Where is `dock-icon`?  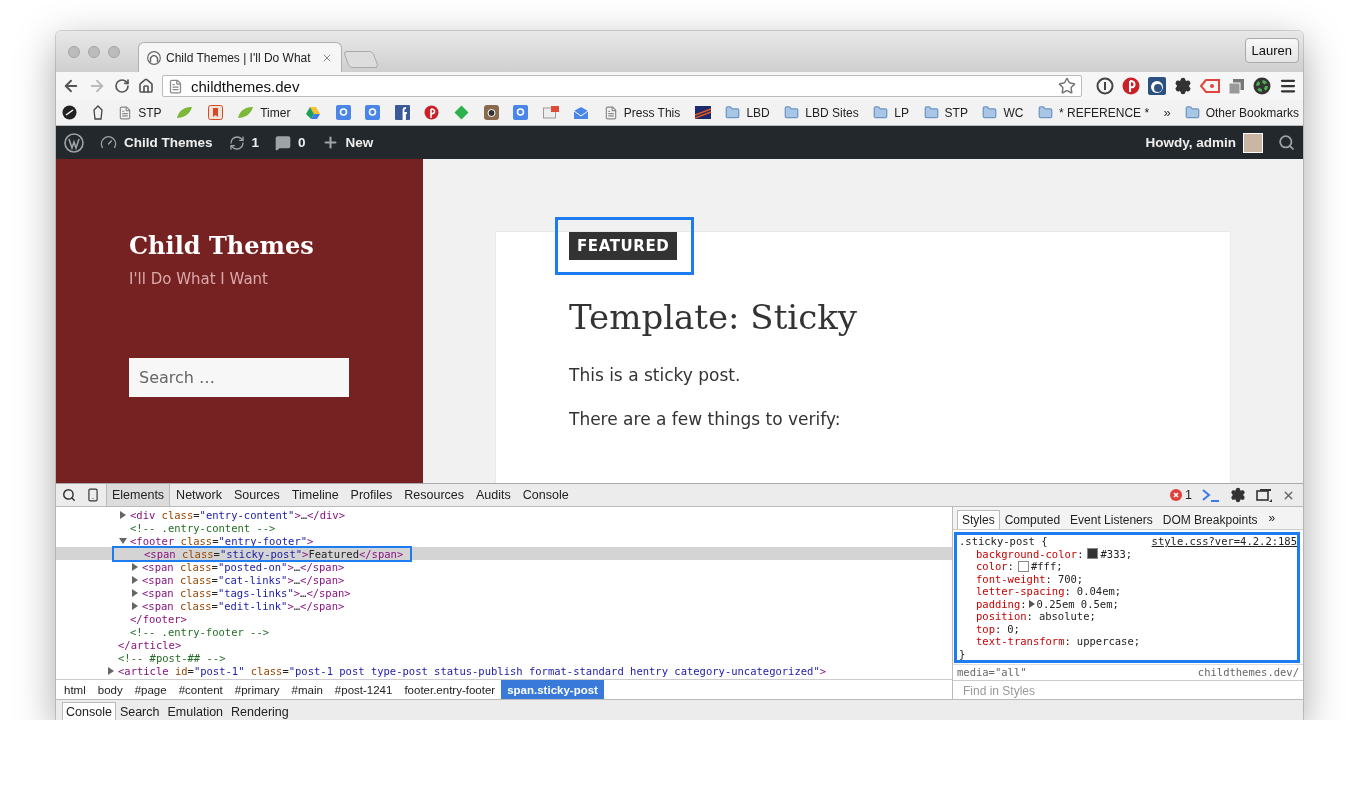
dock-icon is located at coordinates (1264, 495).